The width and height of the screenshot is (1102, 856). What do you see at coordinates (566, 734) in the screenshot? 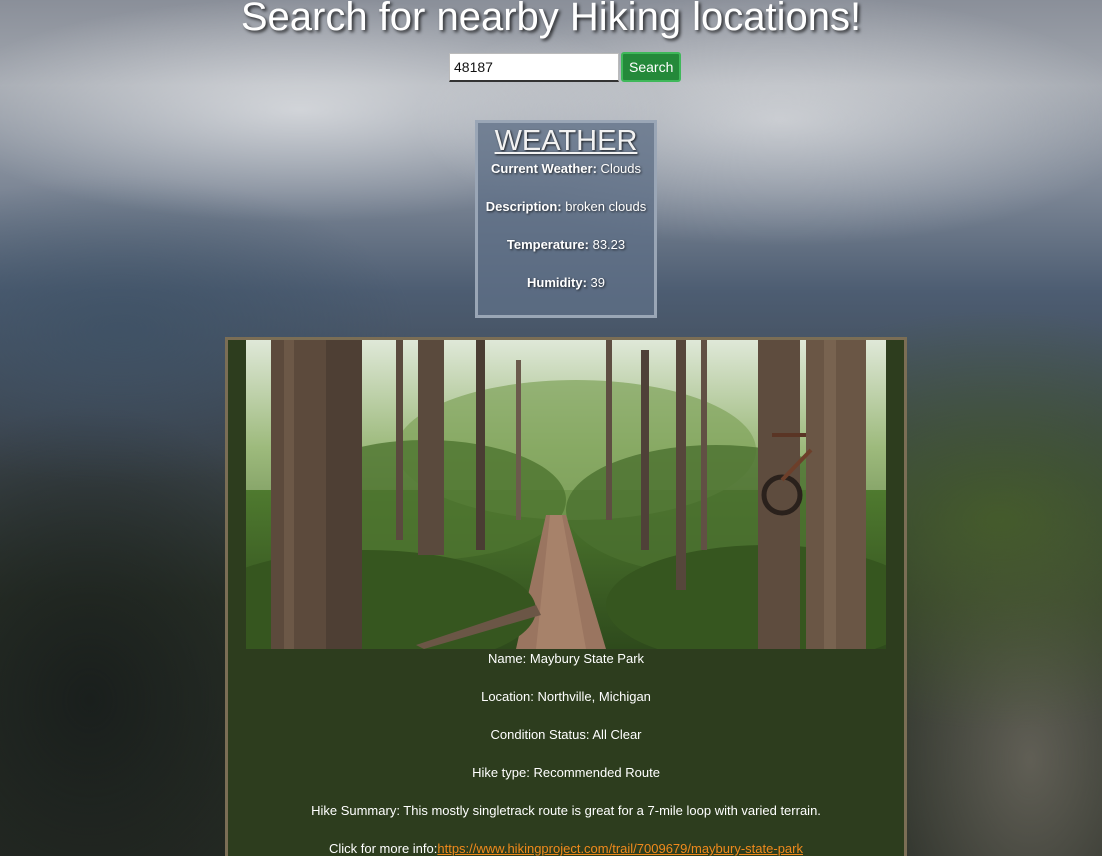
I see `hike-condition: Condition Status: All Clear` at bounding box center [566, 734].